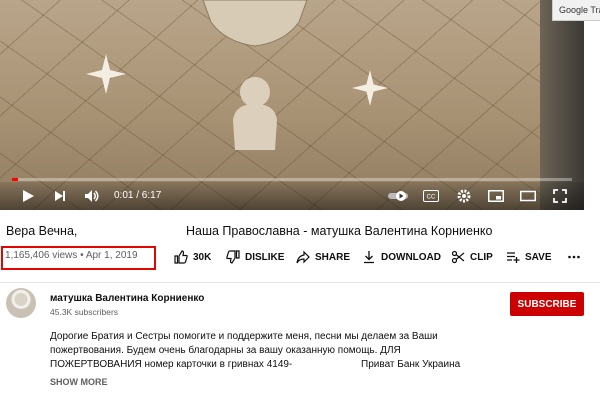 The width and height of the screenshot is (600, 401). I want to click on theater-icon, so click(528, 196).